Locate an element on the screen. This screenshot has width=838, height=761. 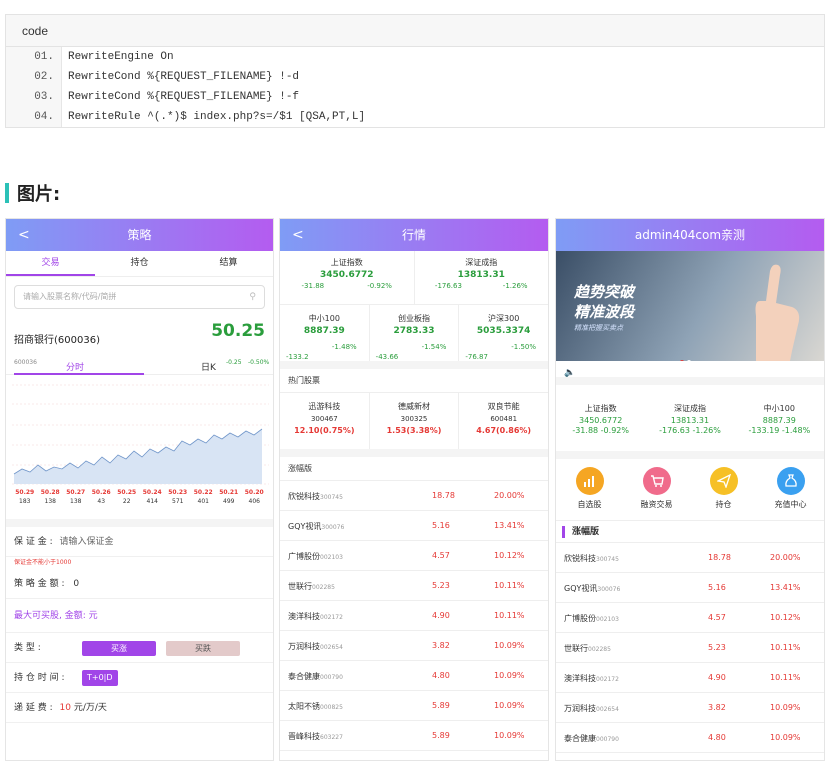
book-volume: 183 is located at coordinates (25, 501).